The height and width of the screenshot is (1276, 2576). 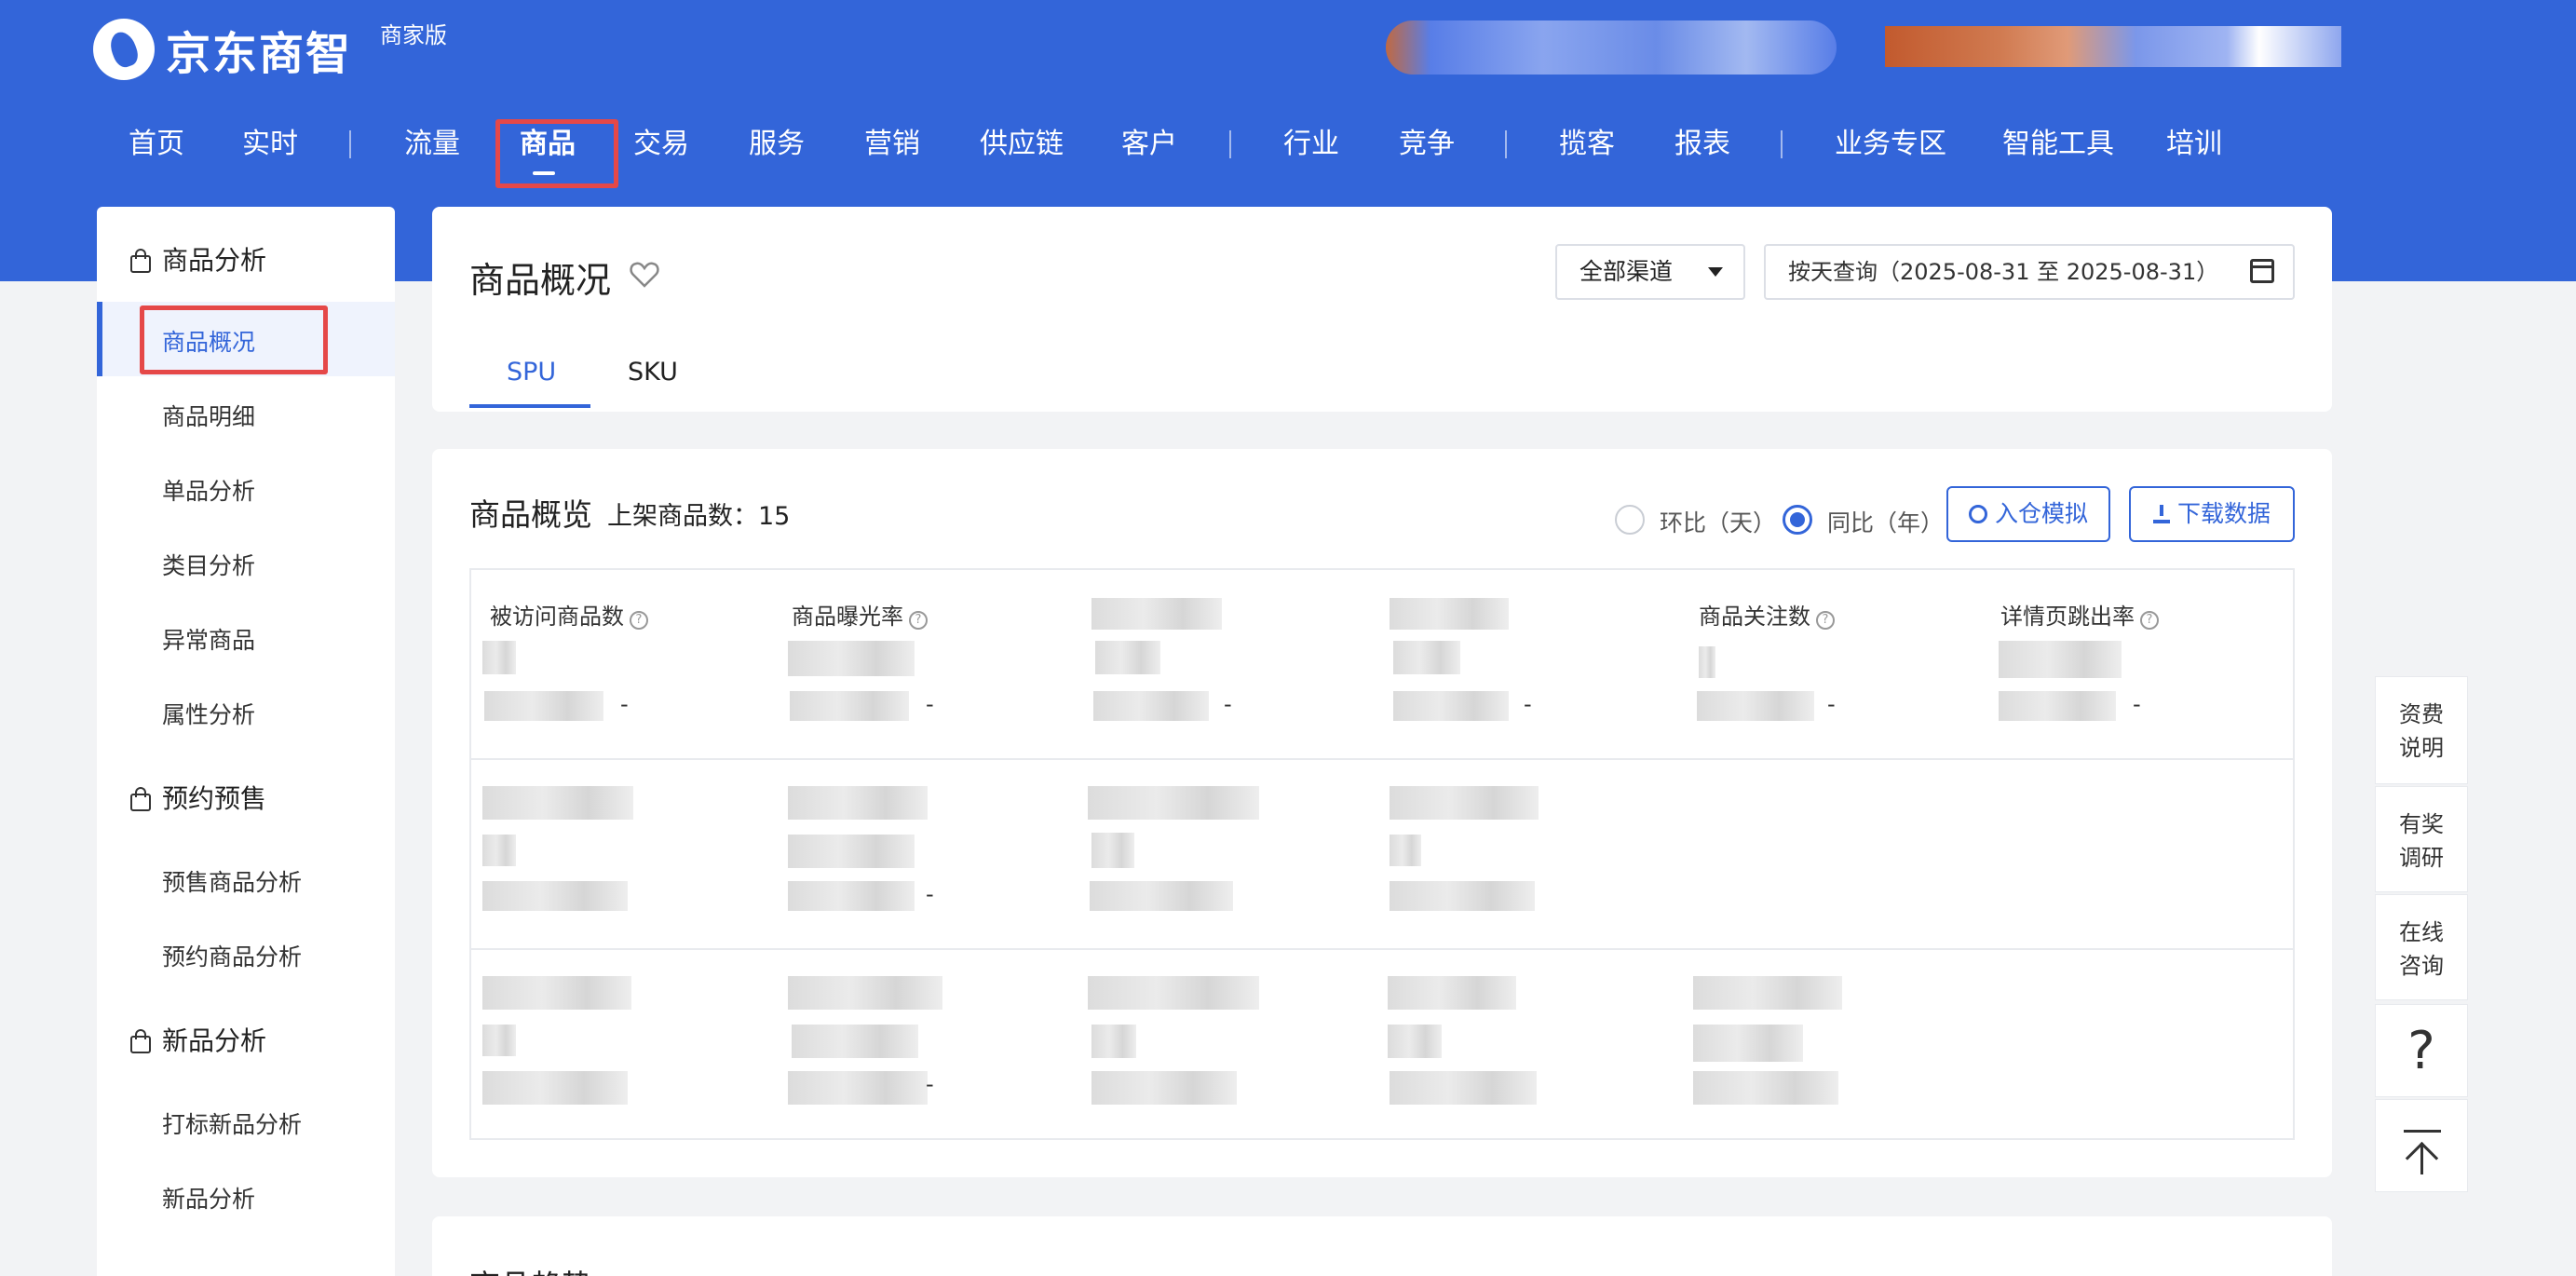 What do you see at coordinates (232, 955) in the screenshot?
I see `sidebar-item-reservation-analysis: 预约商品分析` at bounding box center [232, 955].